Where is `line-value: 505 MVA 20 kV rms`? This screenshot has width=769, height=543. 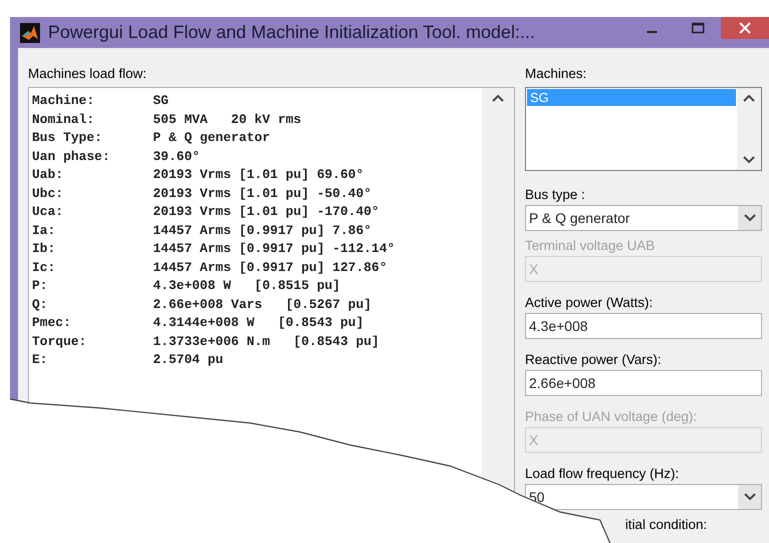 line-value: 505 MVA 20 kV rms is located at coordinates (227, 119).